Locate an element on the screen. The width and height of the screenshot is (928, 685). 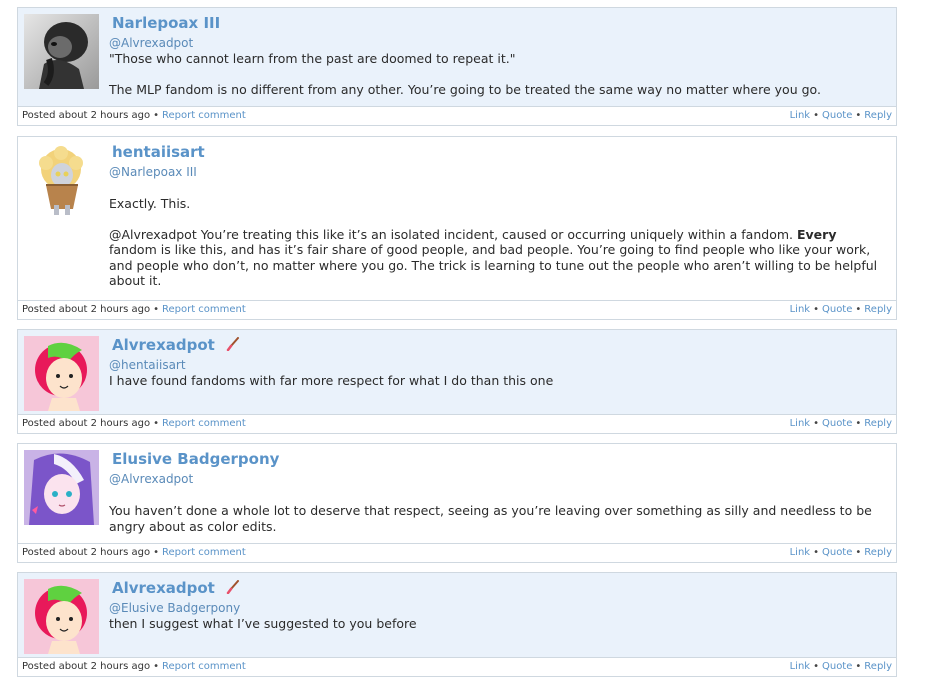
chimp-thinker-avatar is located at coordinates (61, 51).